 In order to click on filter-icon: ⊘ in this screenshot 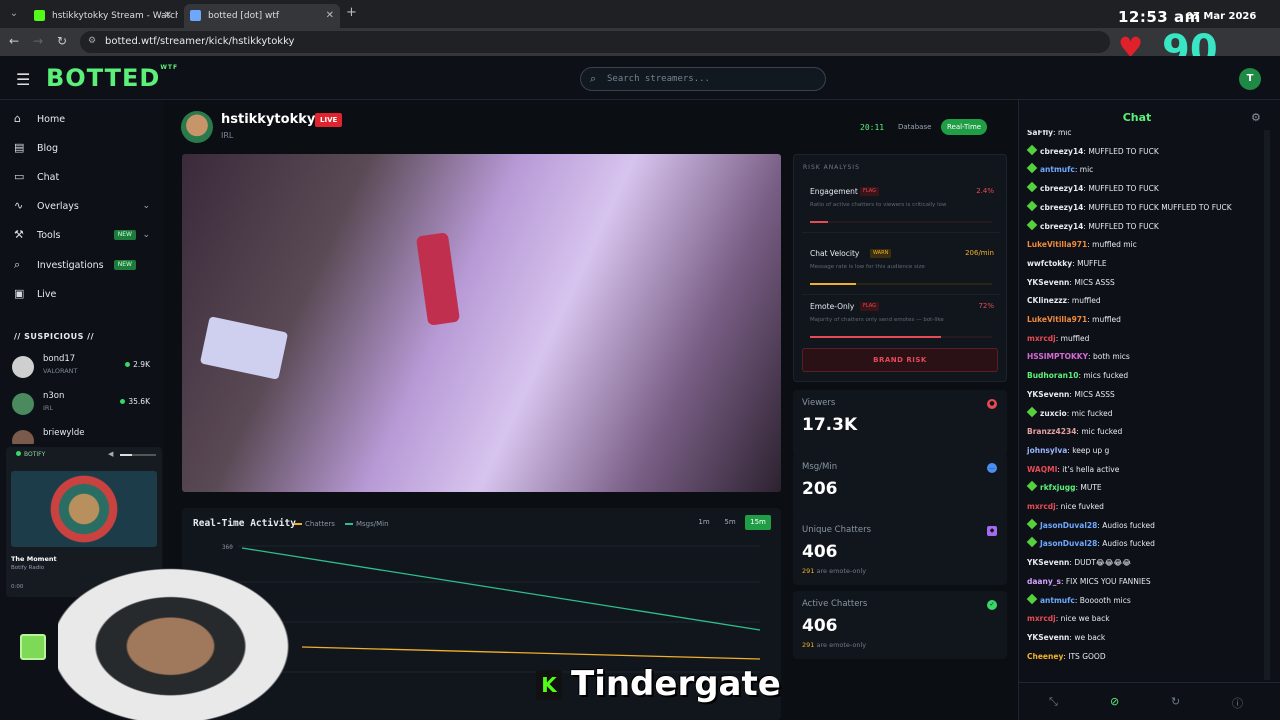, I will do `click(1114, 701)`.